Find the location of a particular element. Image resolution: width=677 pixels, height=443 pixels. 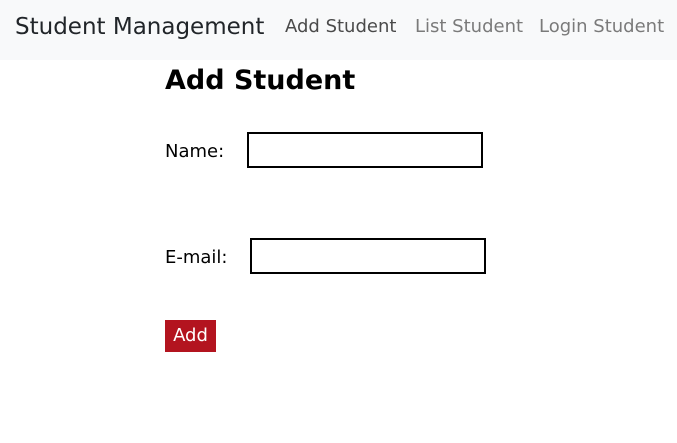

page-title: Add Student is located at coordinates (260, 80).